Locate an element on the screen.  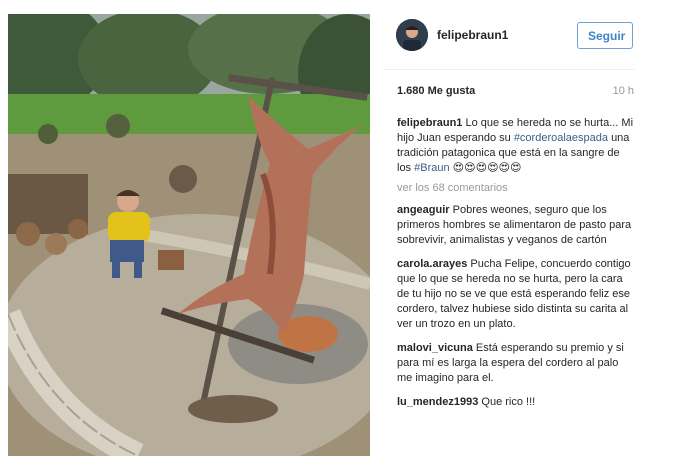
comment-item: lu_mendez1993 Que rico !!! is located at coordinates (515, 402).